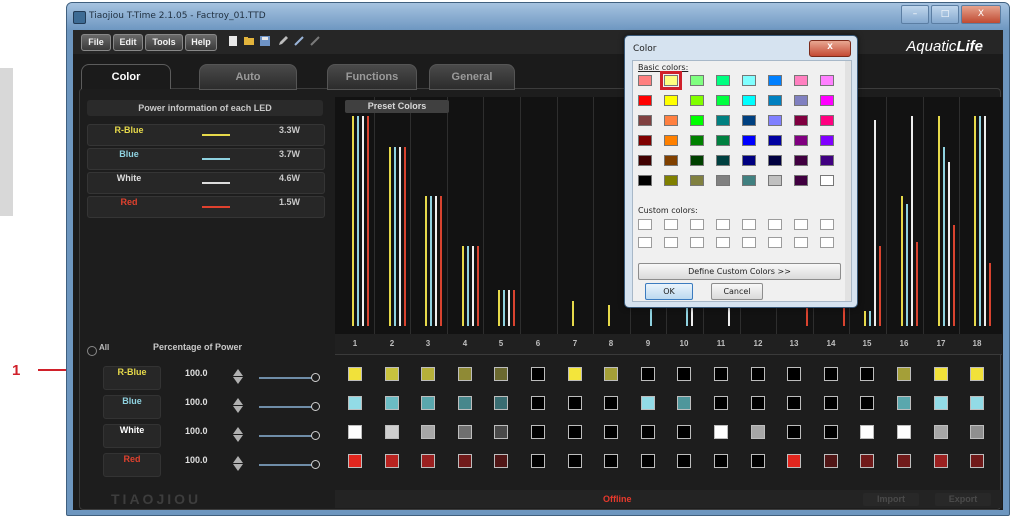 Image resolution: width=1021 pixels, height=516 pixels. Describe the element at coordinates (233, 41) in the screenshot. I see `new-file-icon` at that location.